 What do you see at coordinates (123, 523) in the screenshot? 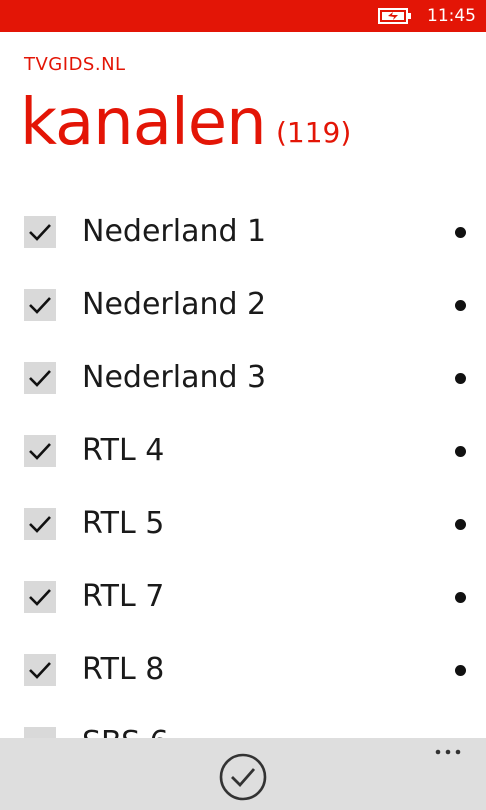
I see `channel-label: RTL 5` at bounding box center [123, 523].